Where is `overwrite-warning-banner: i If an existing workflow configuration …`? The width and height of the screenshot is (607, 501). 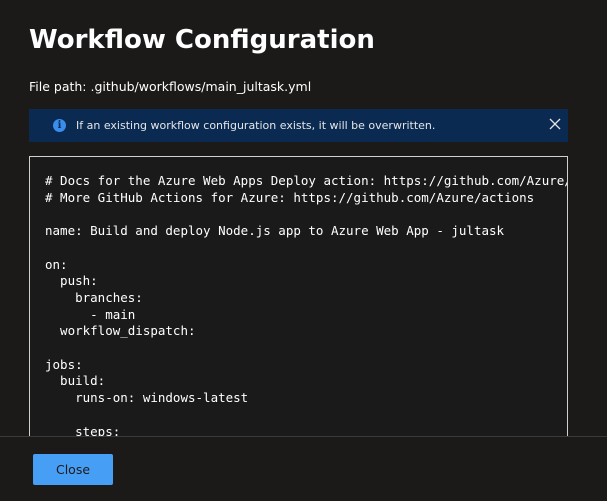 overwrite-warning-banner: i If an existing workflow configuration … is located at coordinates (298, 125).